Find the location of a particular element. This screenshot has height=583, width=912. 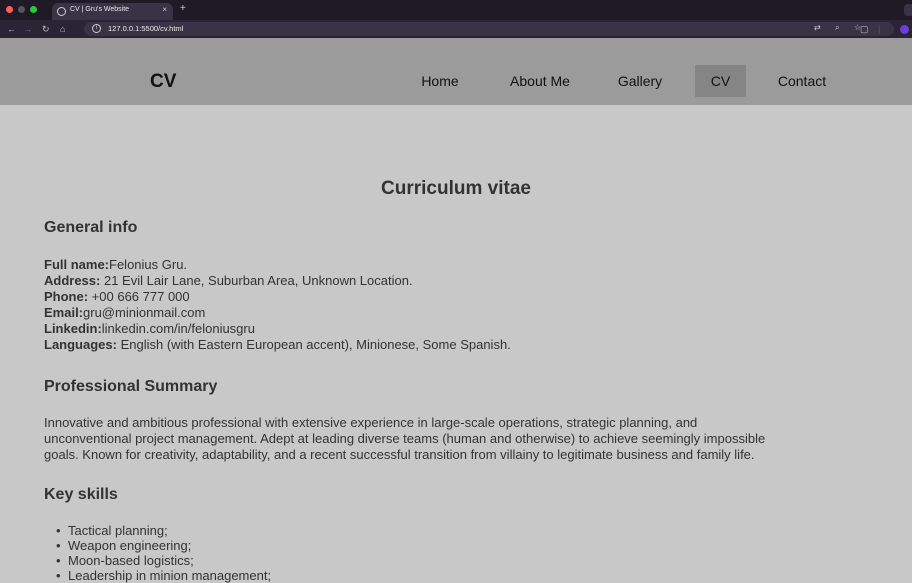

address-label: Address: is located at coordinates (72, 280).